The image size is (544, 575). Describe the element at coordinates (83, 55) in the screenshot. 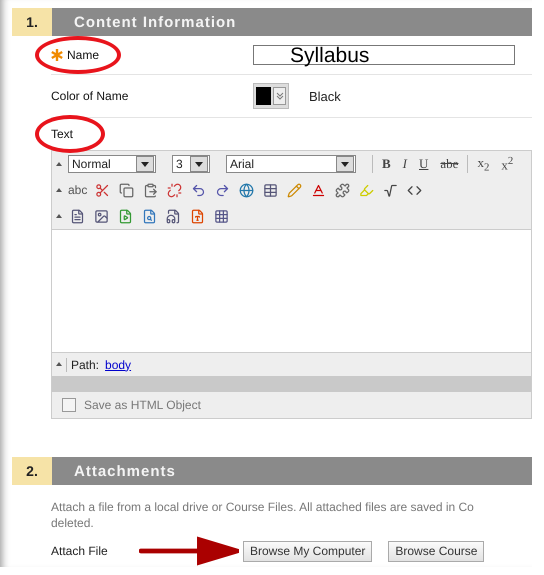

I see `field-label: Name` at that location.